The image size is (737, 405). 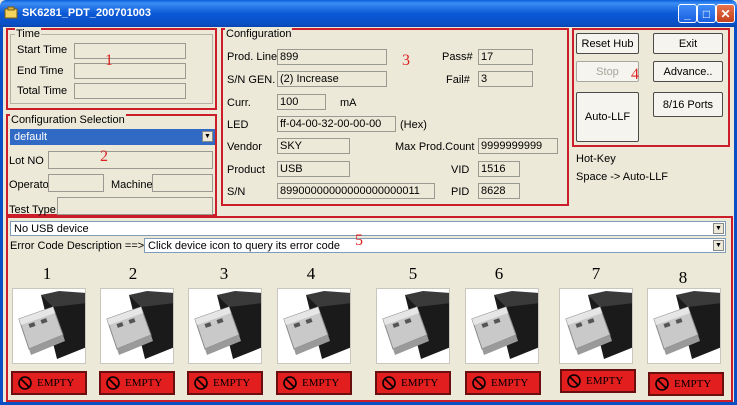 I want to click on annotation-1: 1, so click(x=109, y=60).